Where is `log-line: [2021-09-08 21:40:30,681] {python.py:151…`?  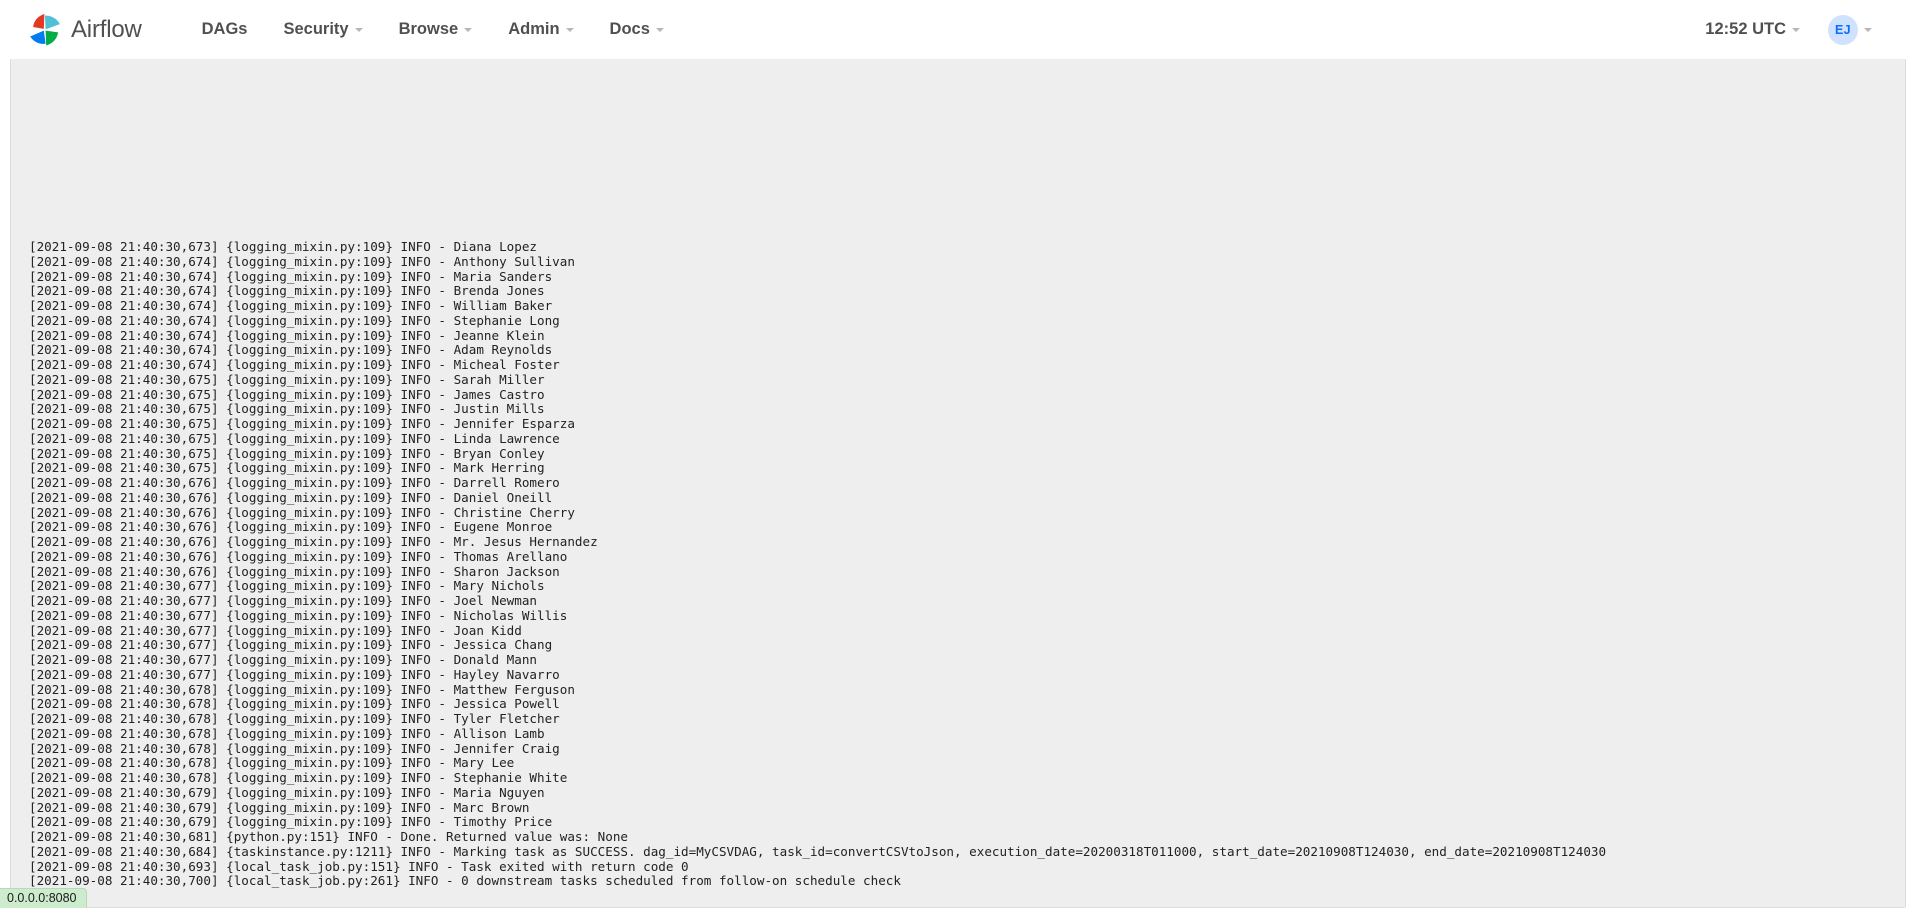 log-line: [2021-09-08 21:40:30,681] {python.py:151… is located at coordinates (328, 836).